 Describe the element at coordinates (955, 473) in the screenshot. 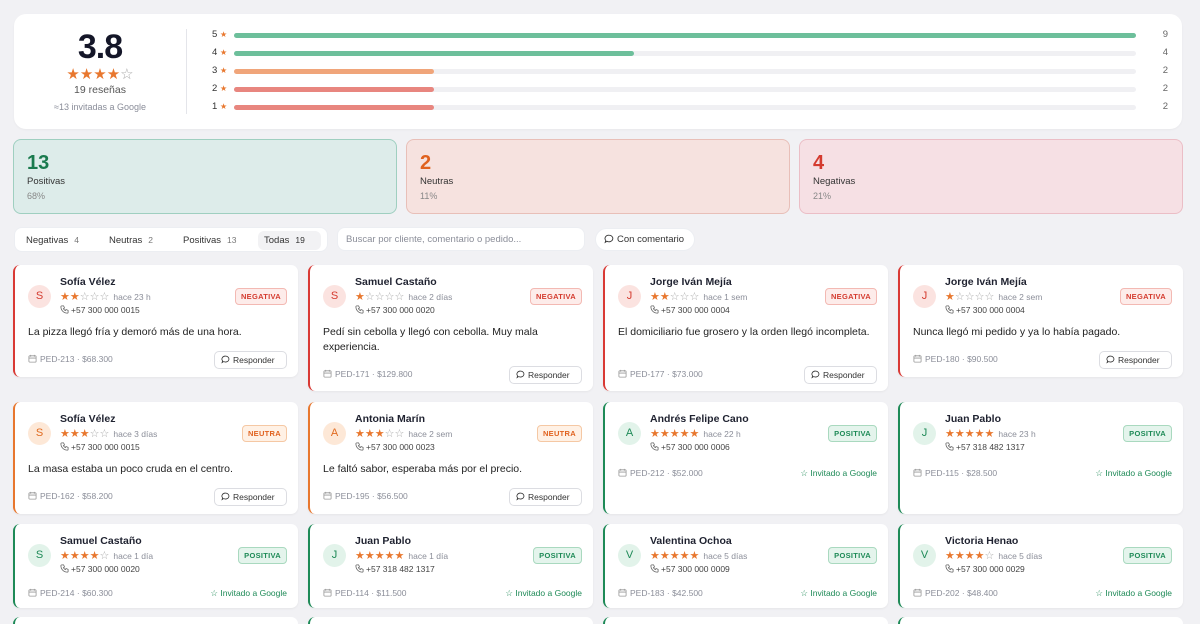

I see `order-info: PED-115 · $28.500` at that location.